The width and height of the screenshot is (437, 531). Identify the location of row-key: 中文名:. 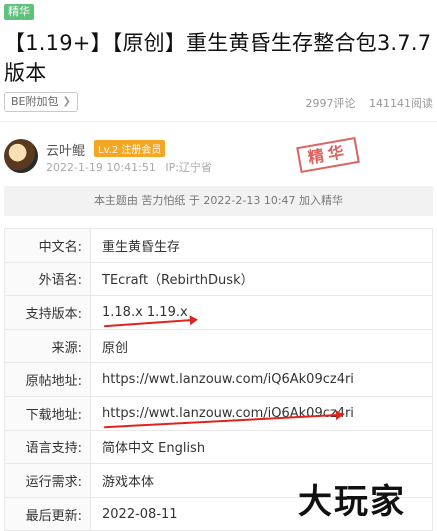
(47, 245).